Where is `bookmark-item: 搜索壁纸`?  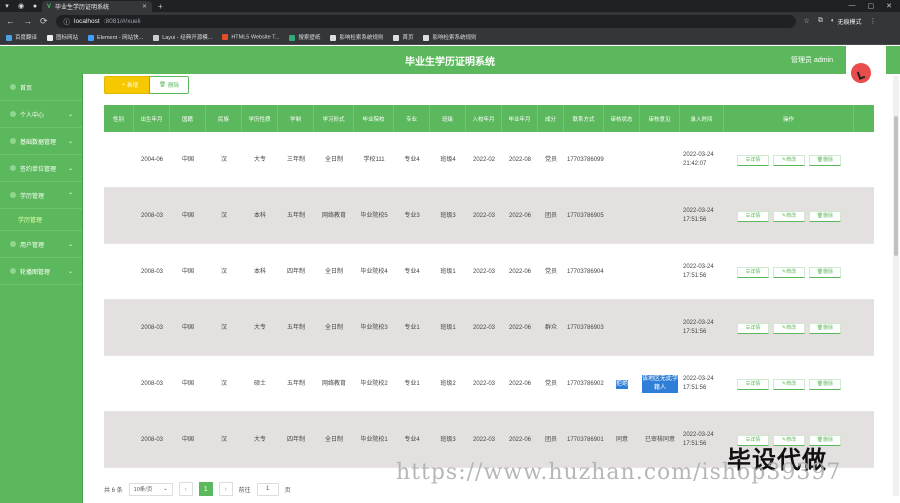
bookmark-item: 搜索壁纸 is located at coordinates (304, 37).